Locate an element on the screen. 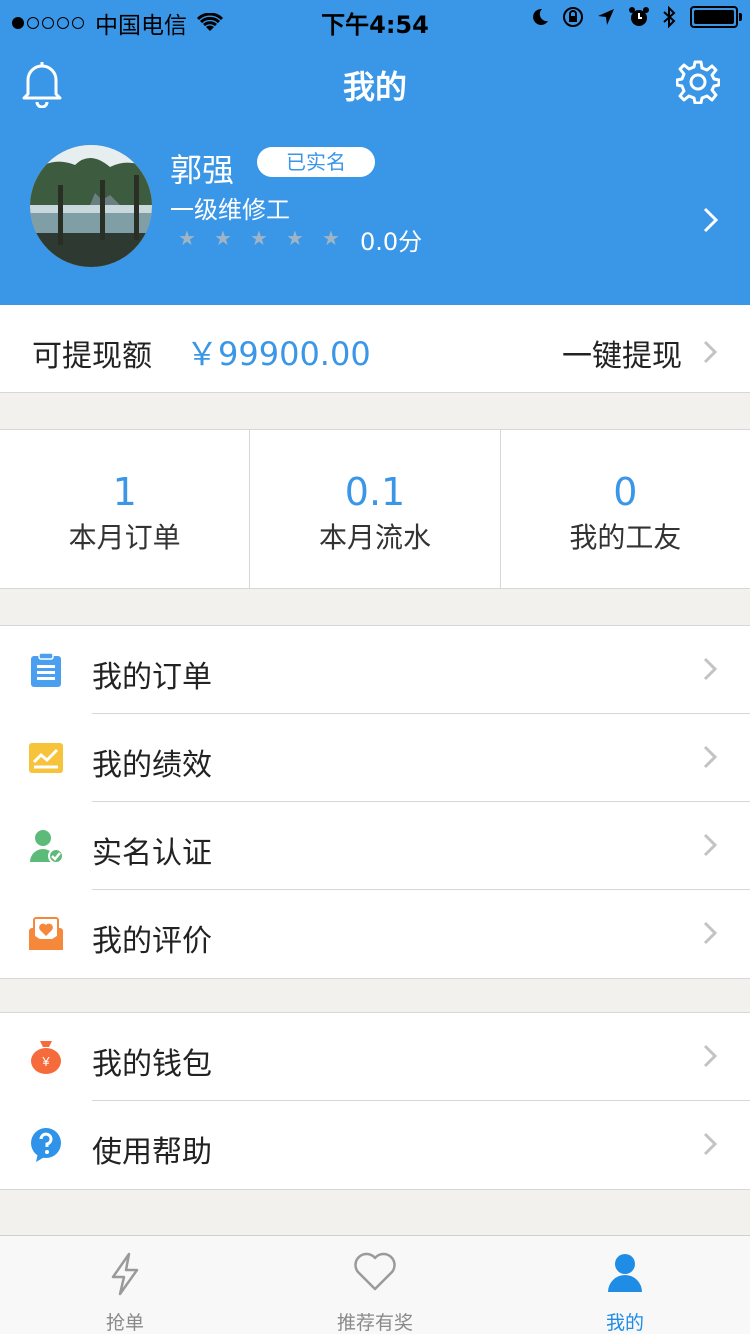  menu-item-my-orders: 我的订单 is located at coordinates (375, 670).